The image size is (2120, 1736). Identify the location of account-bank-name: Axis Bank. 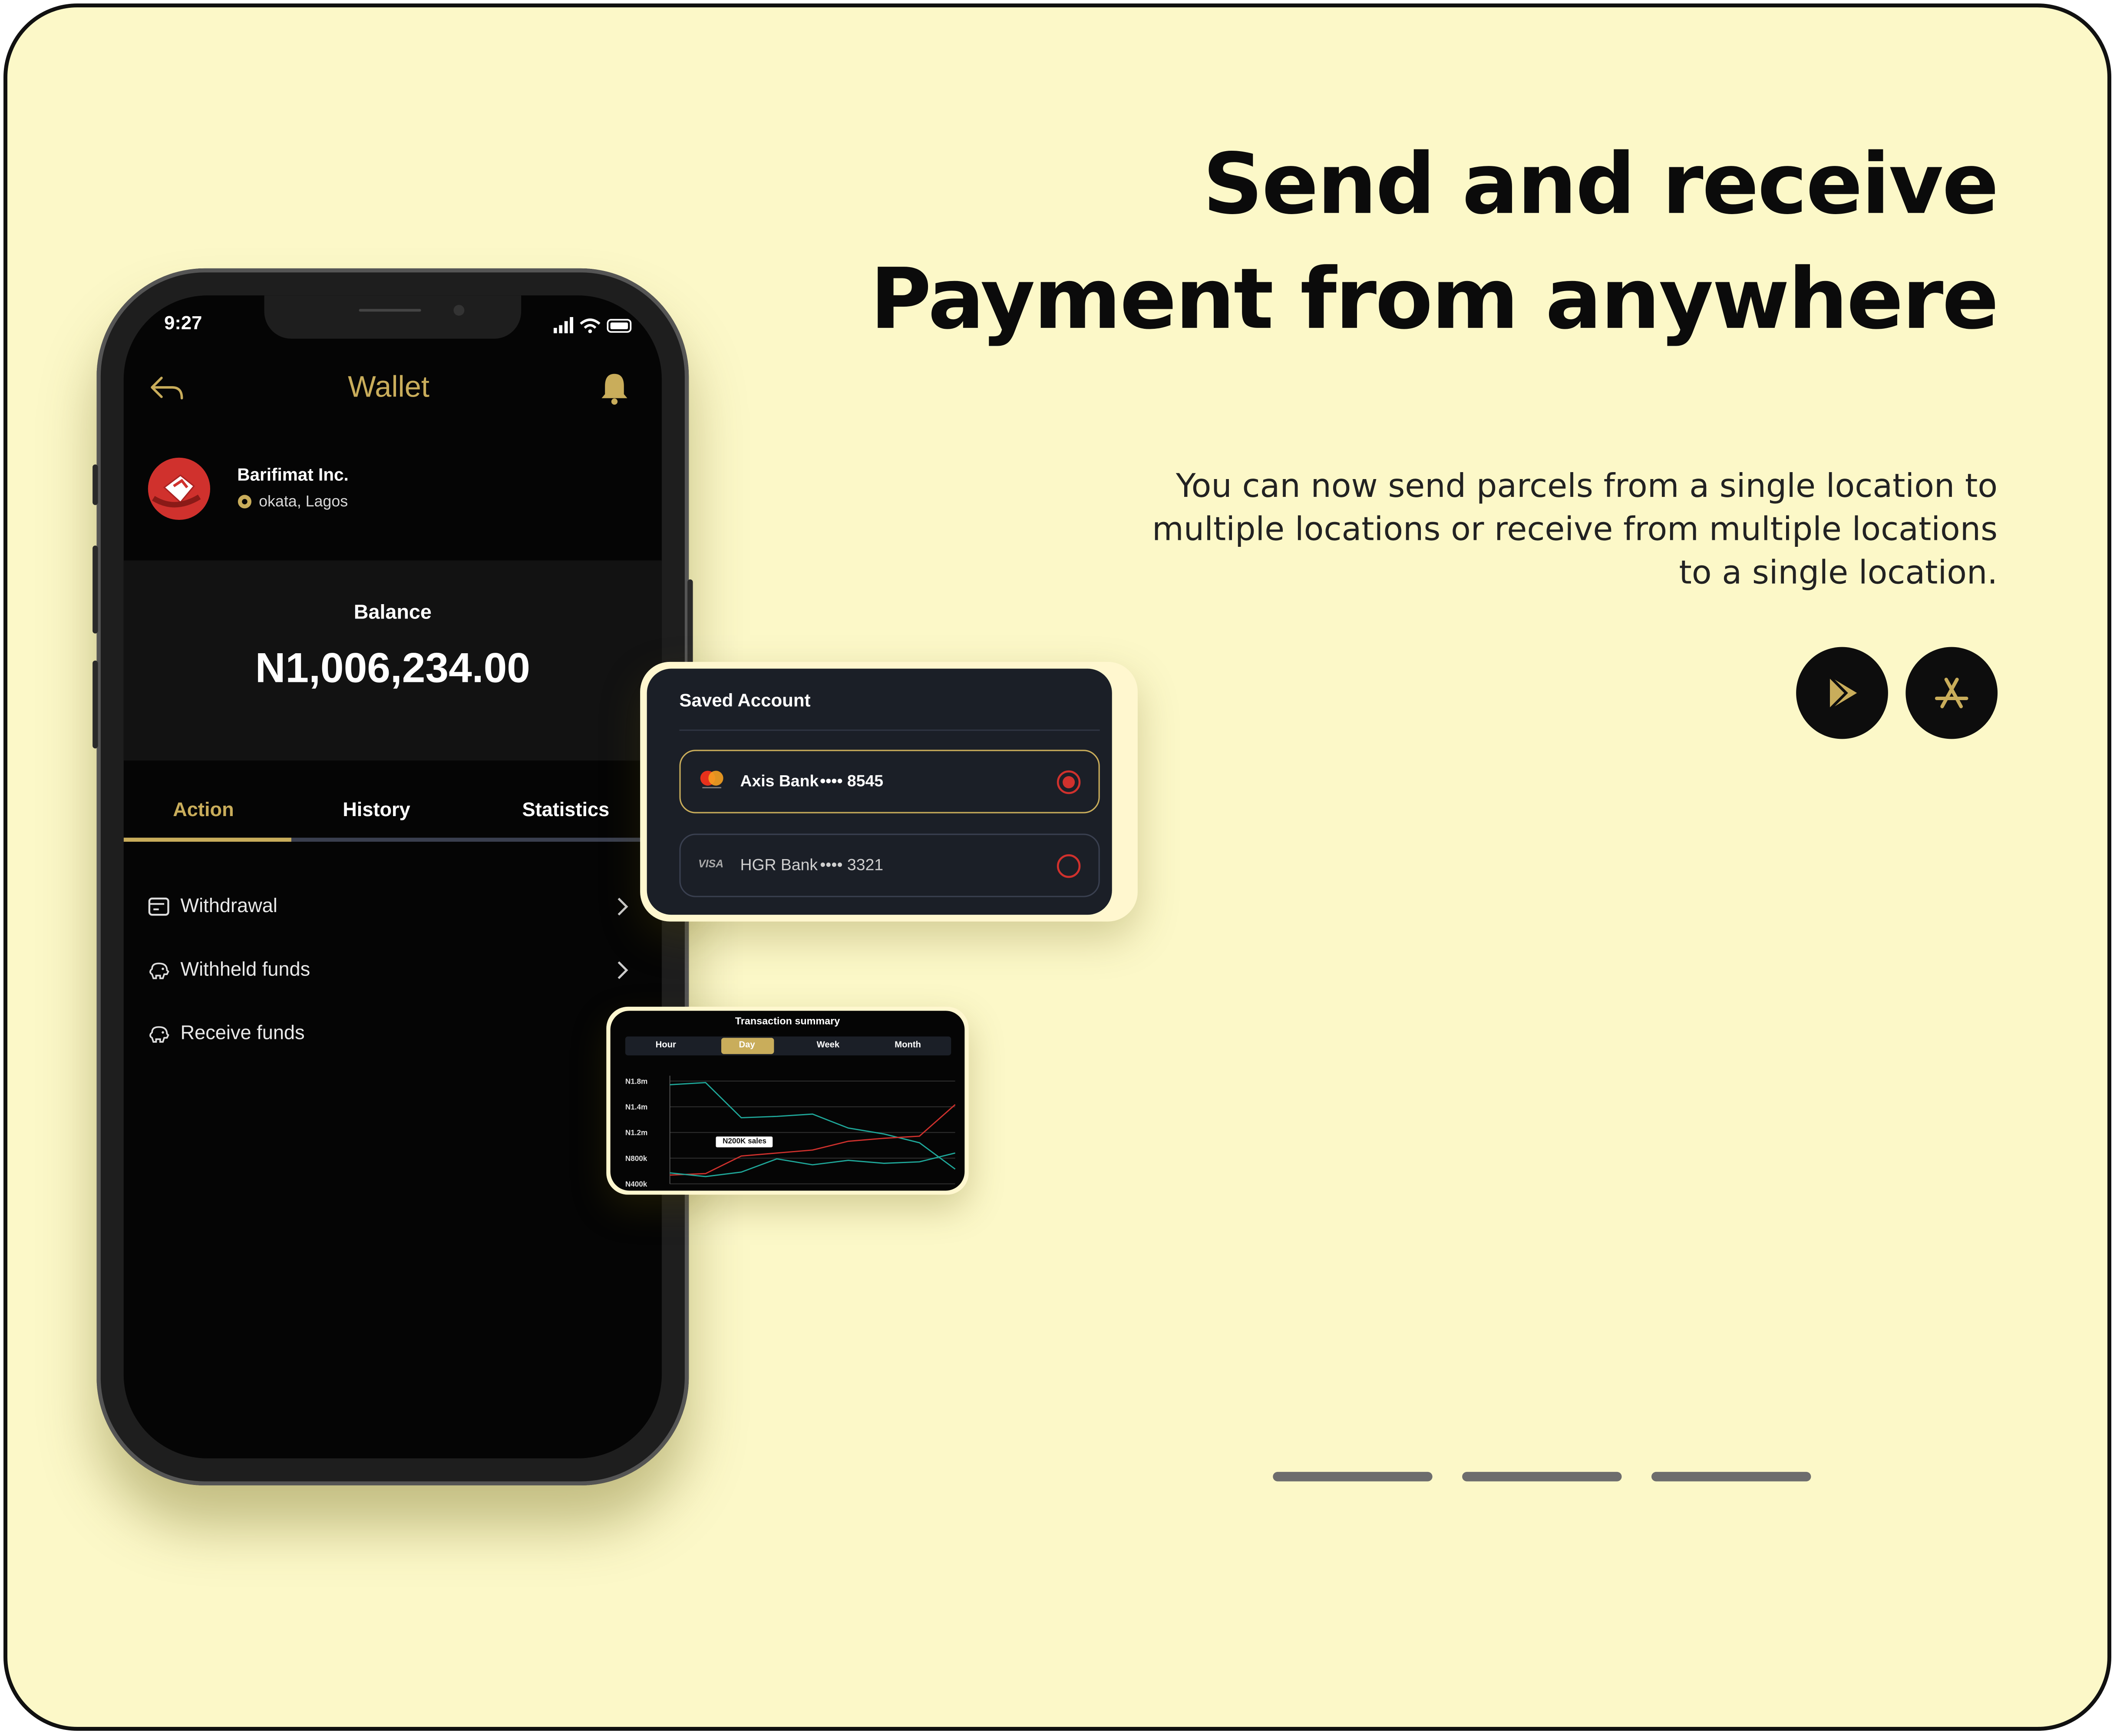
(779, 780).